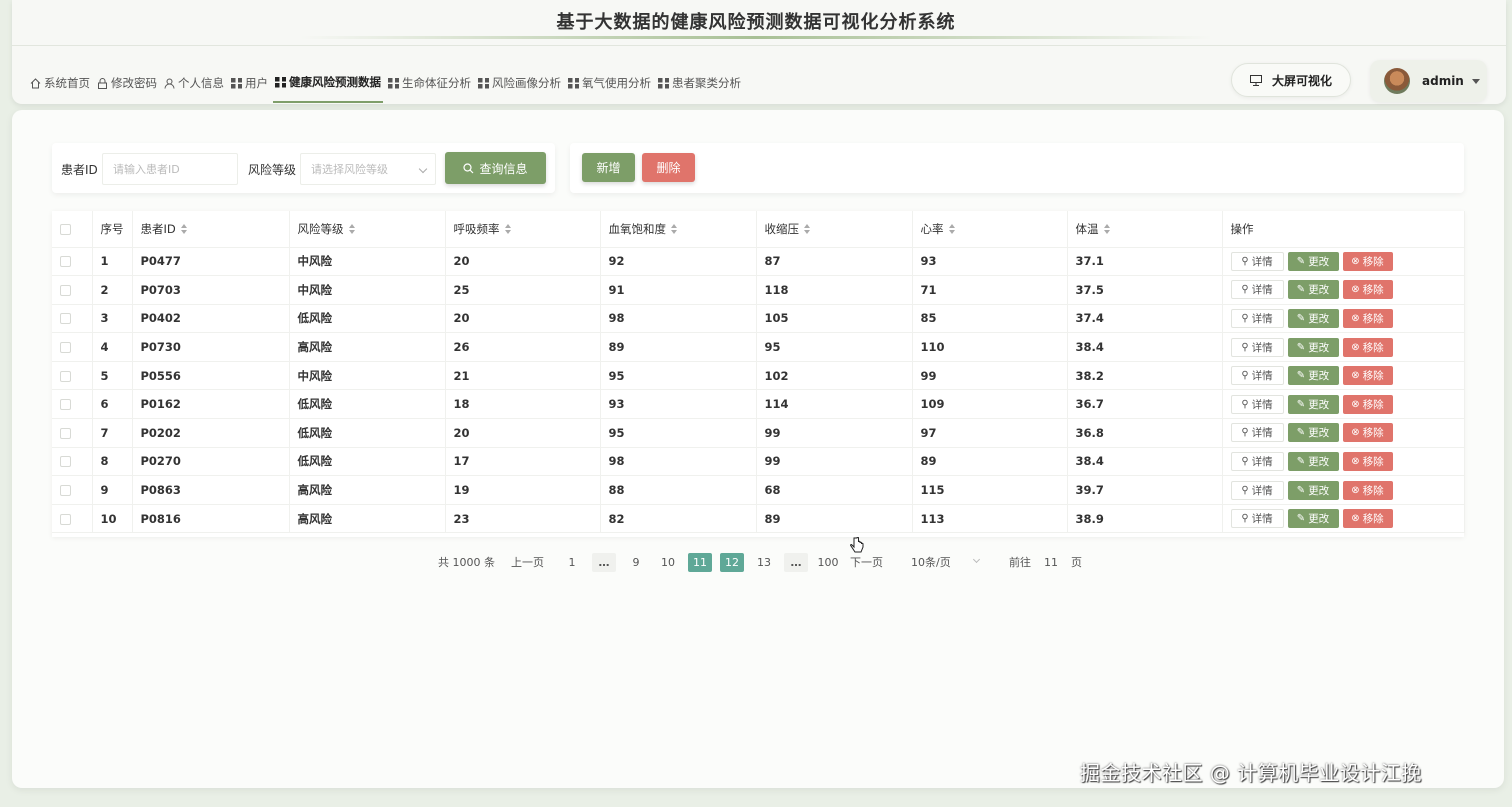 The image size is (1512, 807). Describe the element at coordinates (127, 83) in the screenshot. I see `nav-item-1: 修改密码` at that location.